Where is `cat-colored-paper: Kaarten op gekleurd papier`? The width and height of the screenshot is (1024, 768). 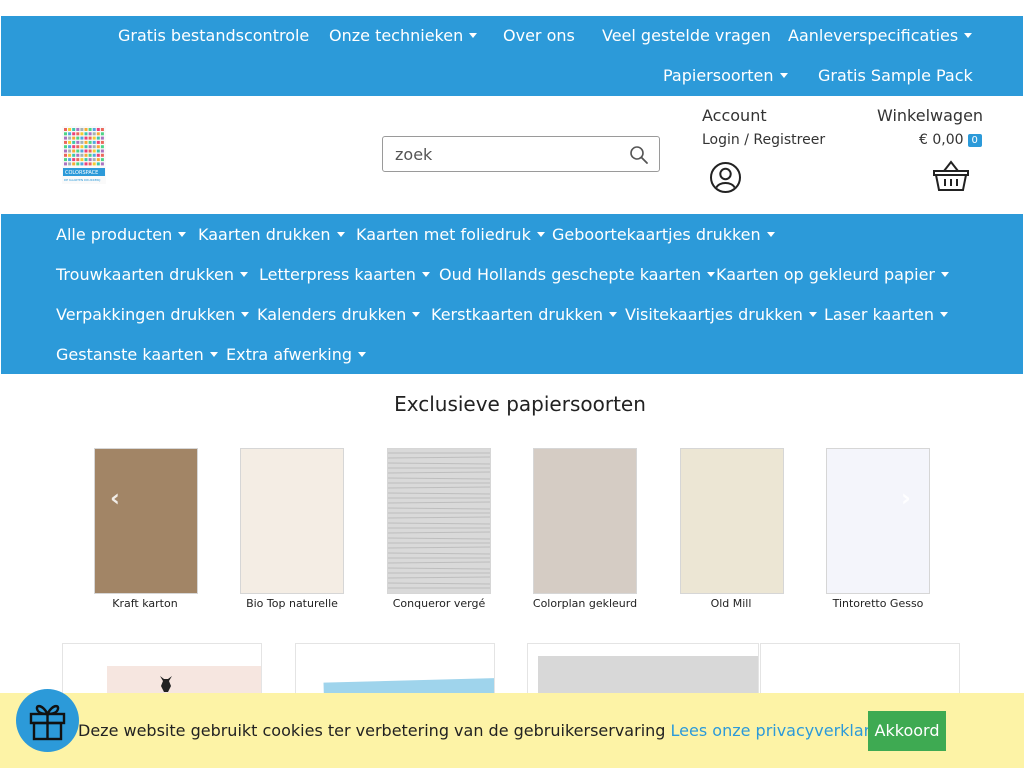
cat-colored-paper: Kaarten op gekleurd papier is located at coordinates (832, 275).